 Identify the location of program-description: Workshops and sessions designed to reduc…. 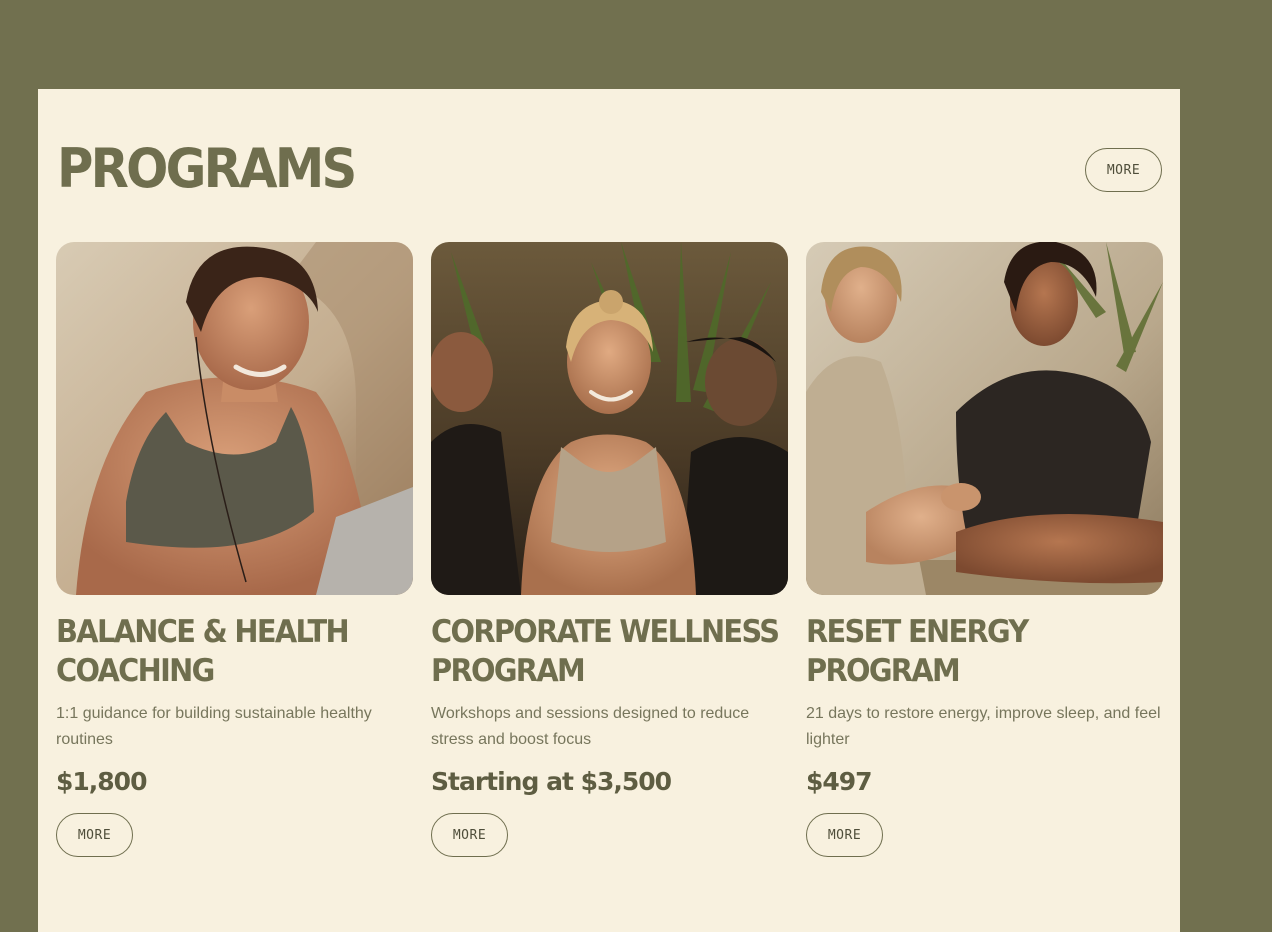
(590, 726).